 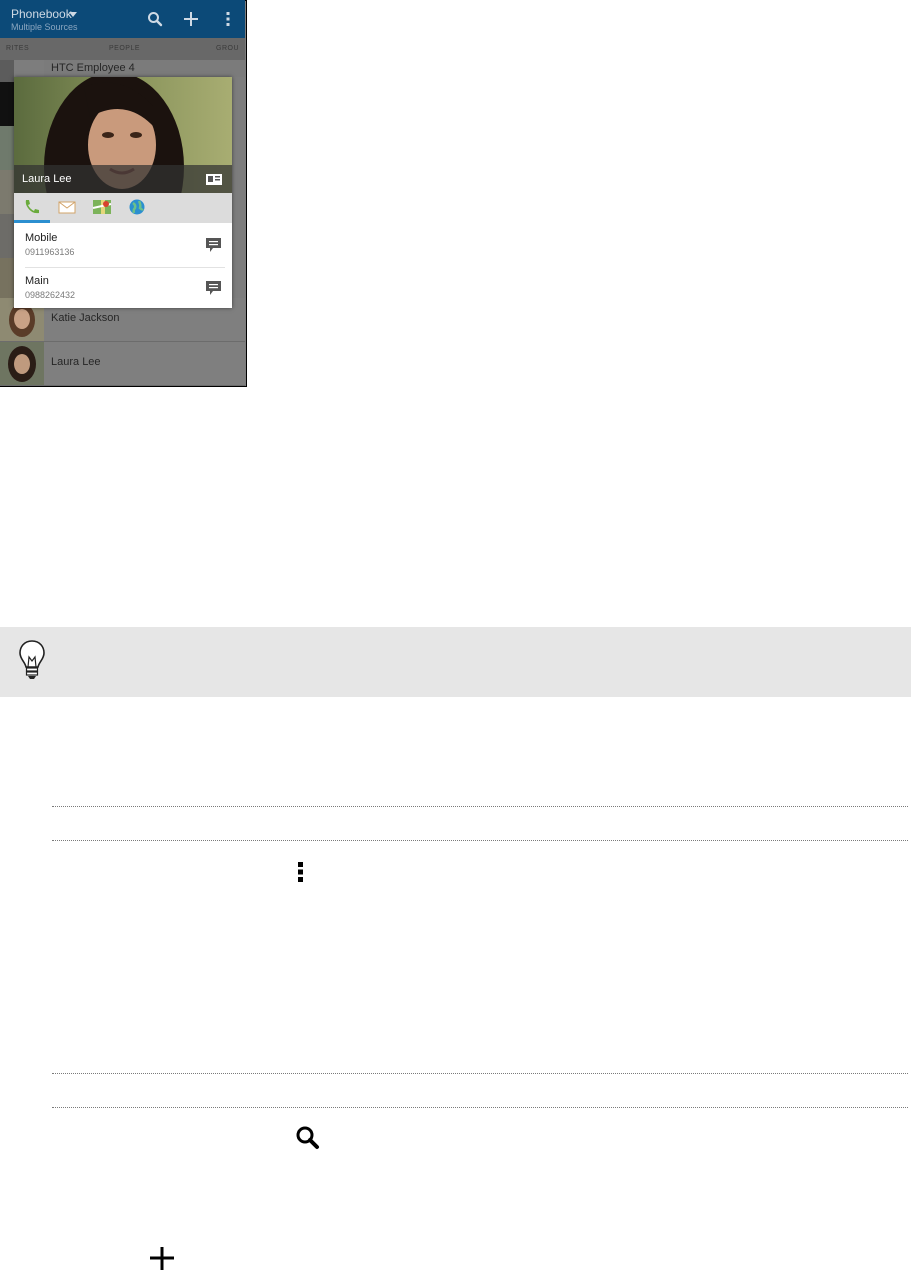 I want to click on list-item: Laura Lee, so click(x=122, y=364).